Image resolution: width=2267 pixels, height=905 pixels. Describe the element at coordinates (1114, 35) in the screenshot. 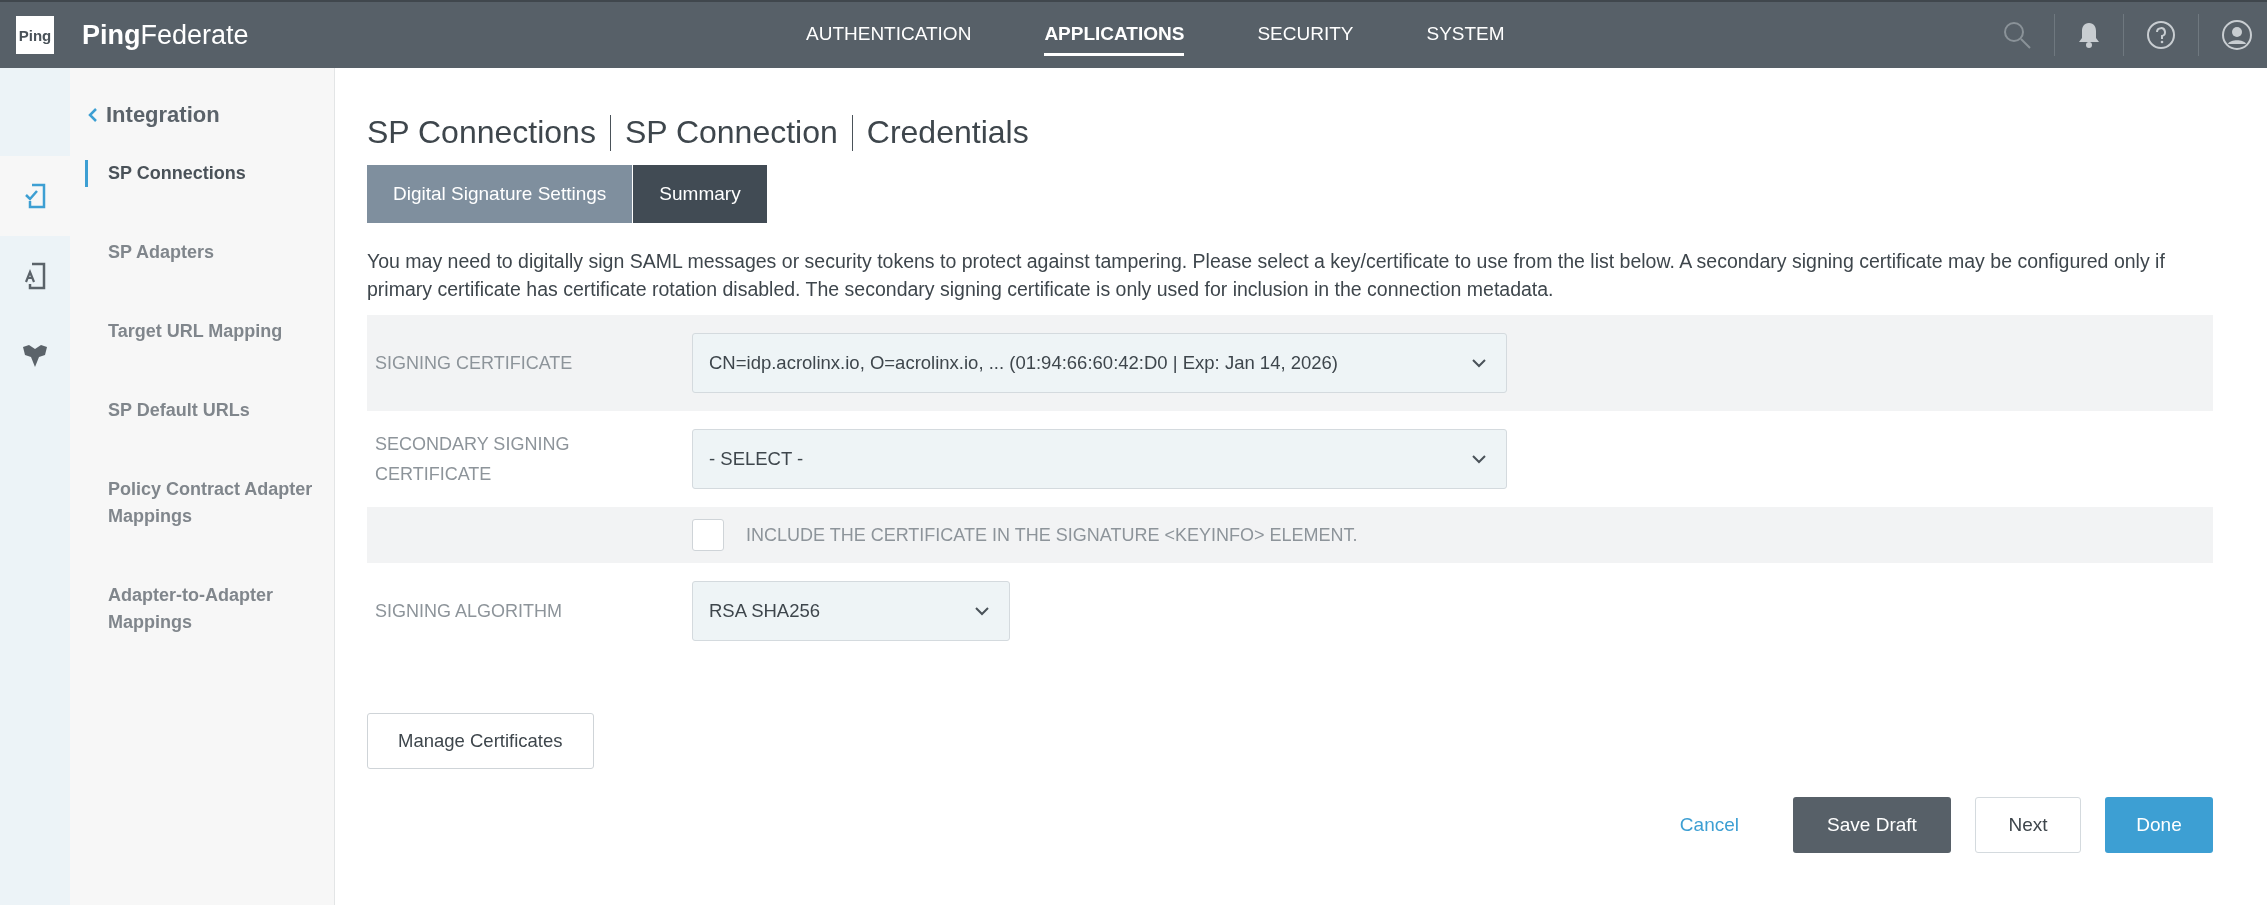

I see `nav-tab: APPLICATIONS` at that location.